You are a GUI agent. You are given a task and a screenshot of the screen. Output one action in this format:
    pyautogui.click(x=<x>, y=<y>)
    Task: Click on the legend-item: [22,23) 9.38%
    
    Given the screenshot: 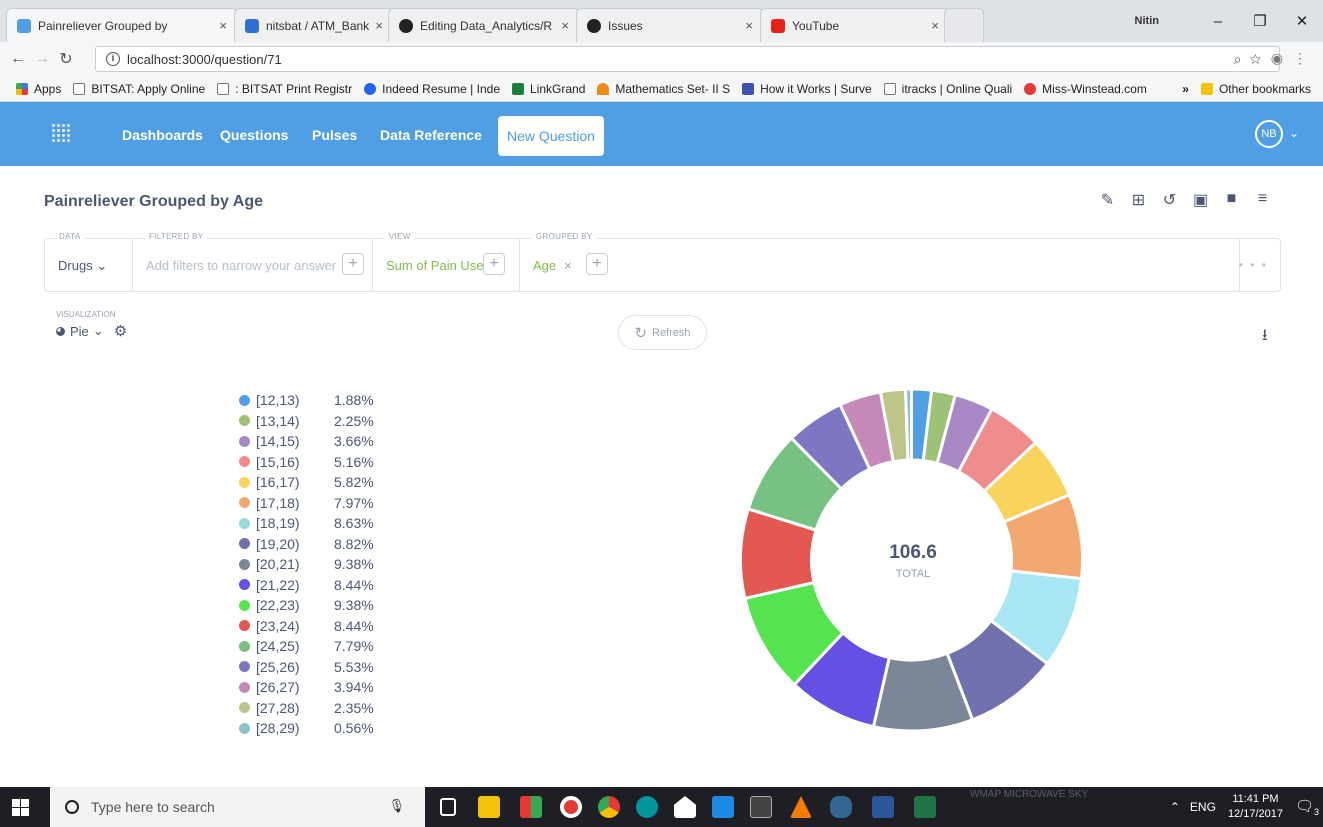 What is the action you would take?
    pyautogui.click(x=306, y=605)
    